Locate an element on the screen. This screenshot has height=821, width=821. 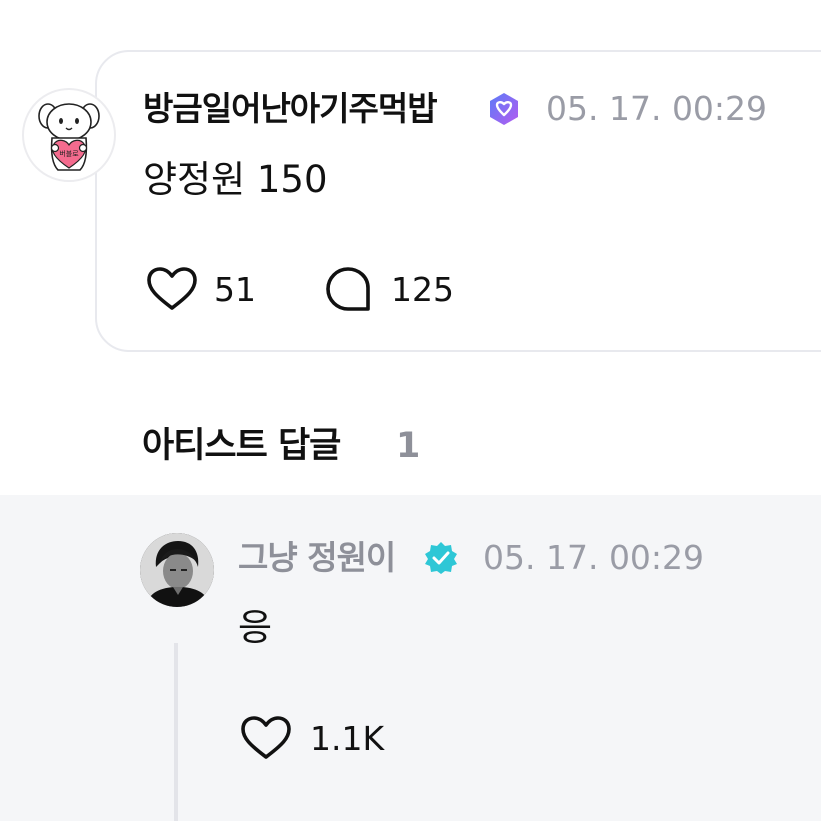
comment-bubble-icon is located at coordinates (348, 289).